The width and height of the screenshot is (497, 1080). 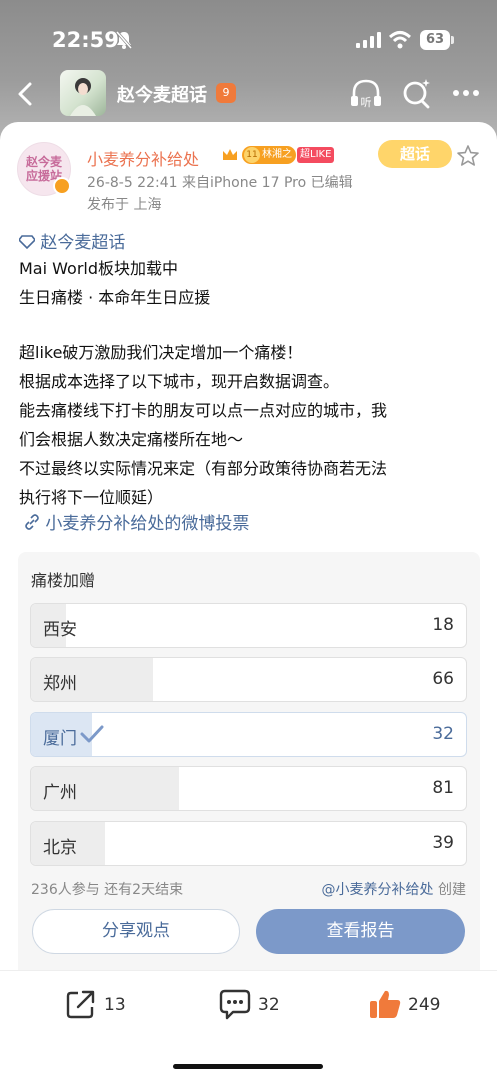 I want to click on body-gap, so click(x=250, y=325).